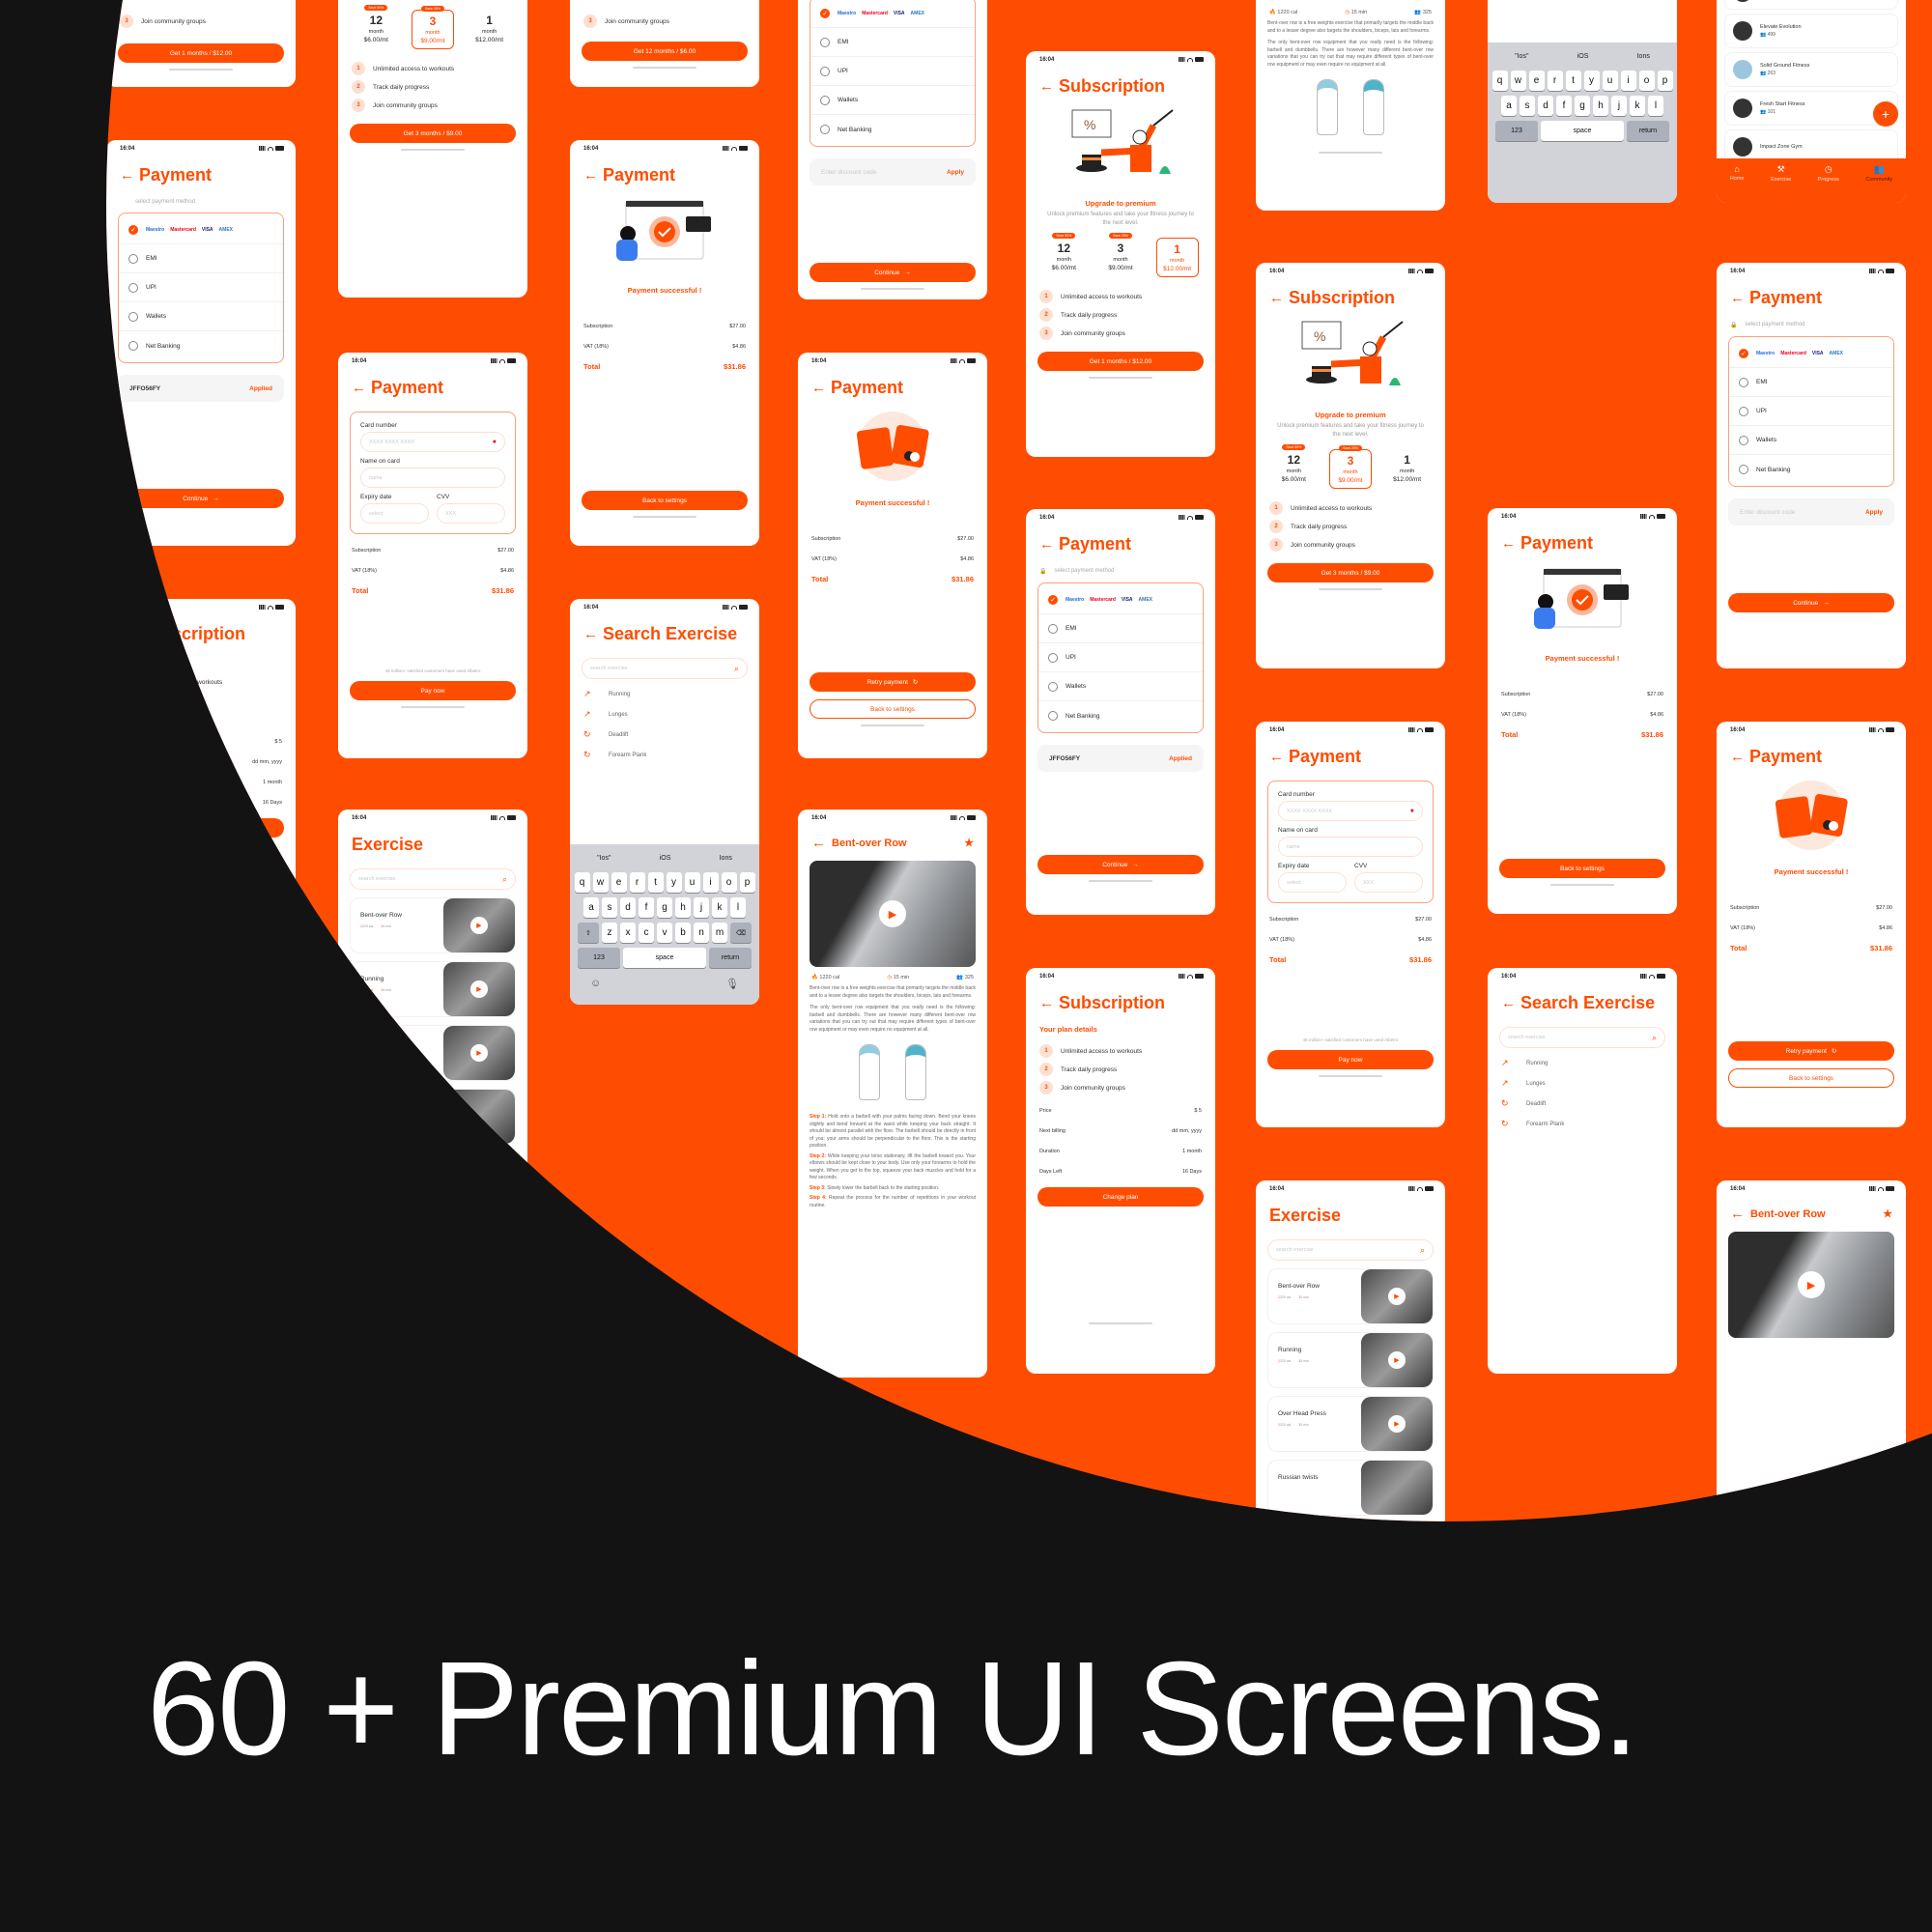 The height and width of the screenshot is (1932, 1932). Describe the element at coordinates (1388, 882) in the screenshot. I see `cvv-input: XXX` at that location.